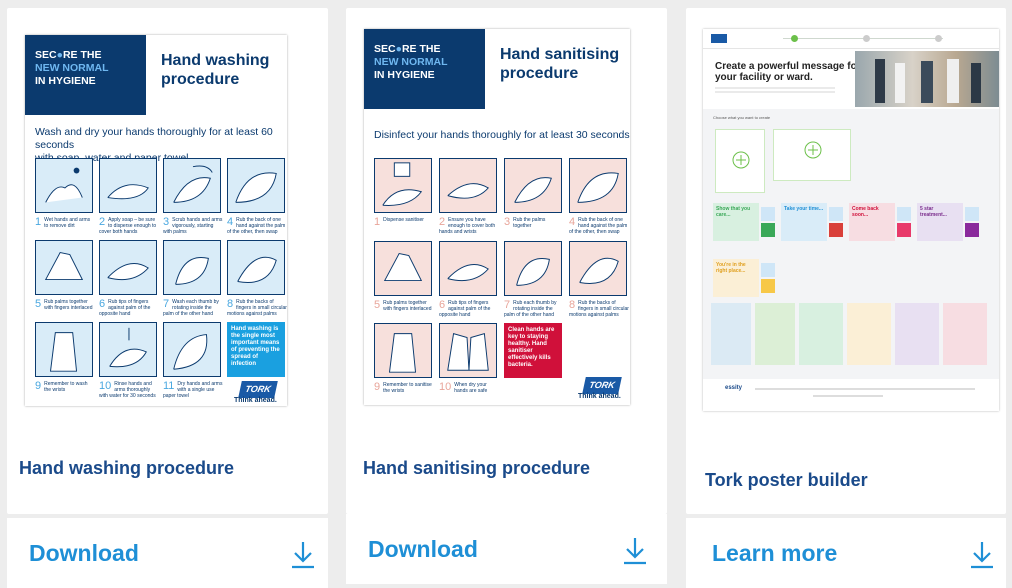  I want to click on sun-icon, so click(904, 230).